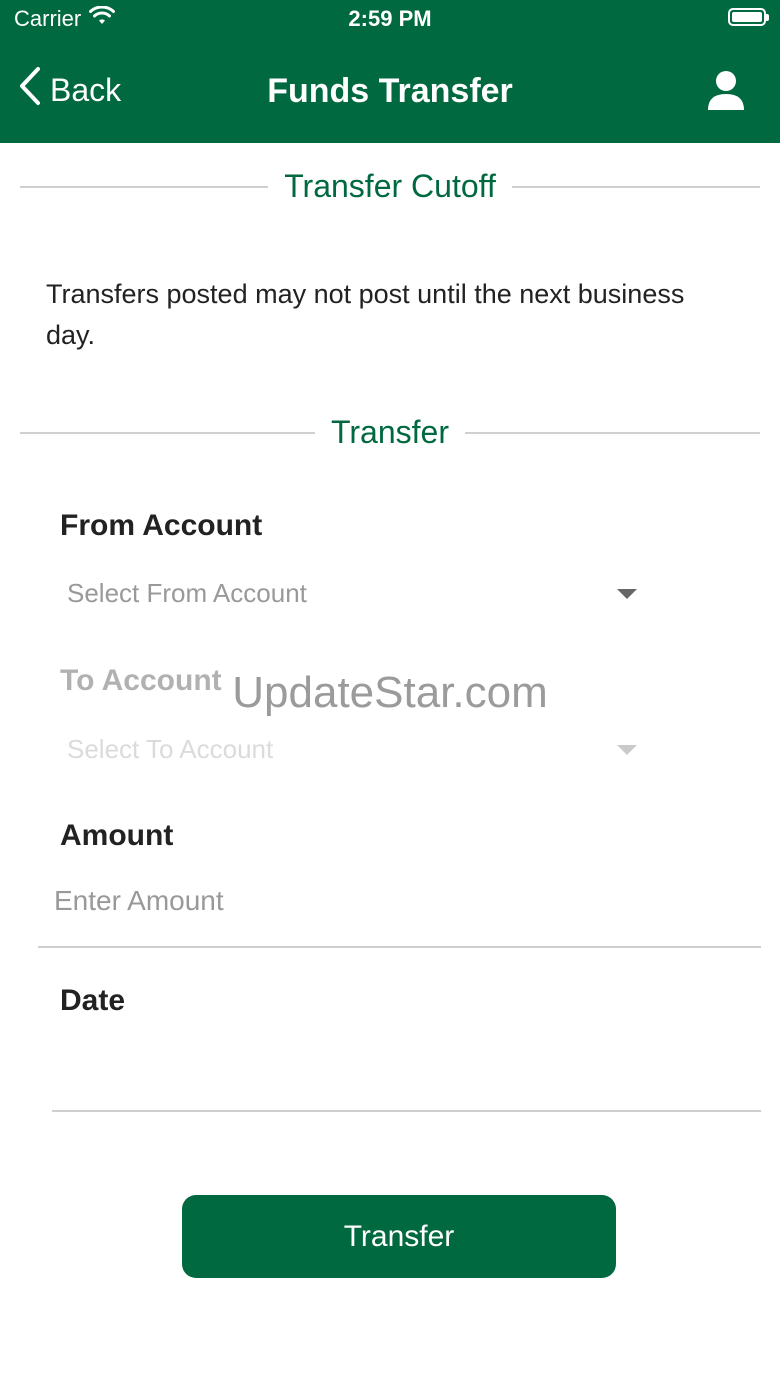  What do you see at coordinates (352, 749) in the screenshot?
I see `to-account-select: Select To Account` at bounding box center [352, 749].